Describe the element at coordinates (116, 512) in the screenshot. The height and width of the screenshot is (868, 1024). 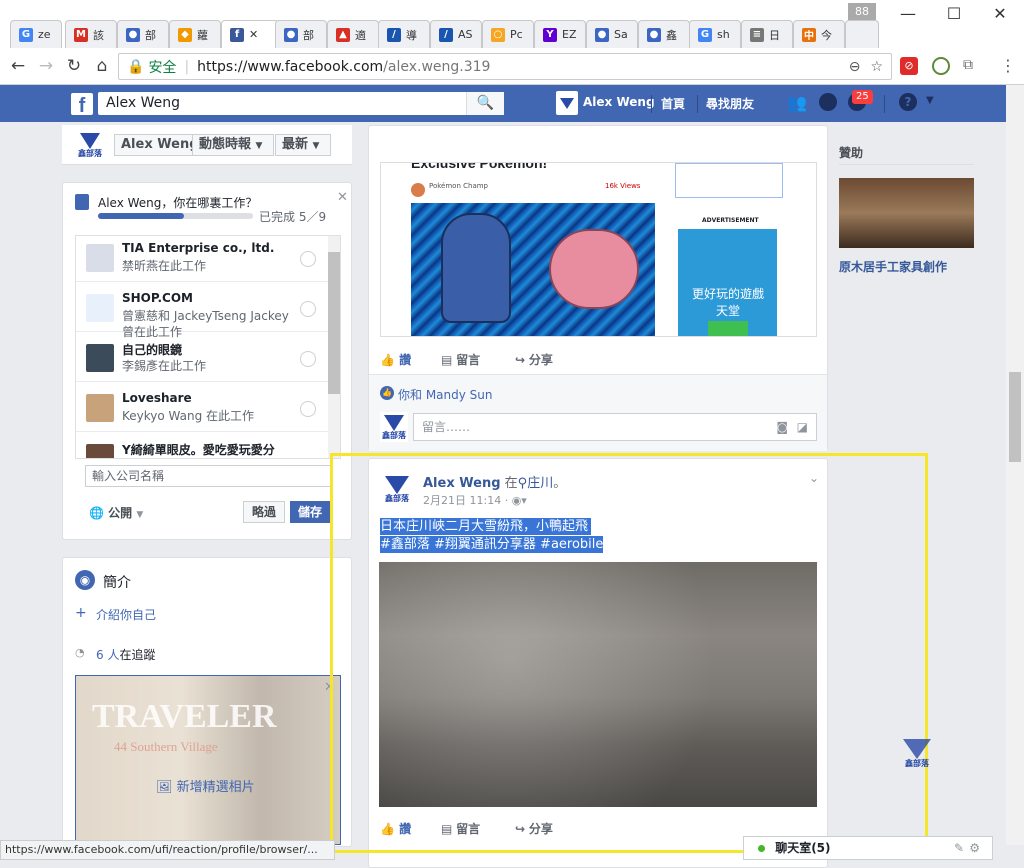
I see `privacy-selector: 🌐 公開 ▼` at that location.